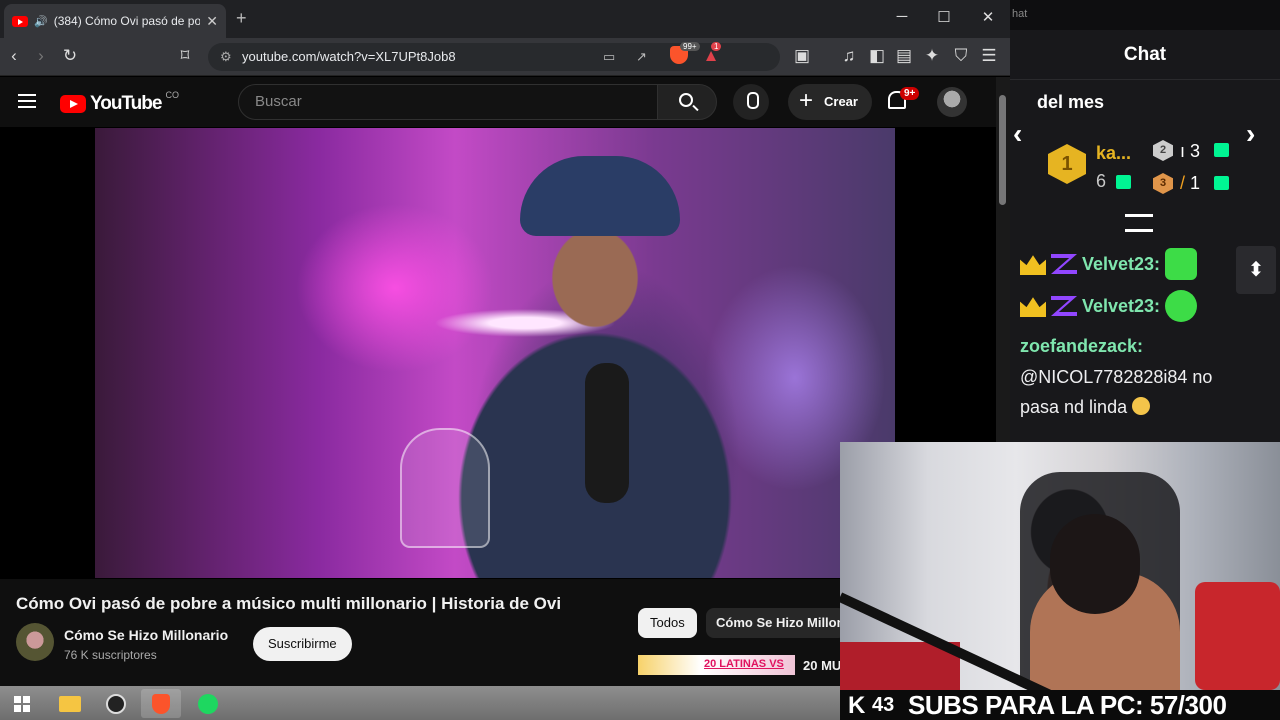 The width and height of the screenshot is (1280, 720). I want to click on youtube-logo: YouTube CO, so click(119, 102).